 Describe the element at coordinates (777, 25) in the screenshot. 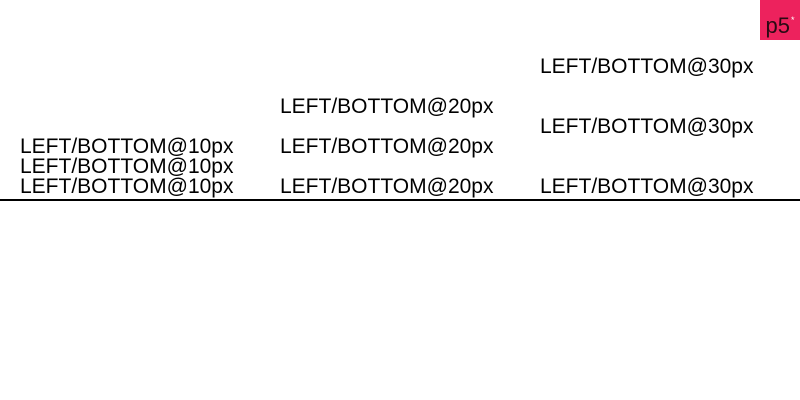

I see `logo-text: p5` at that location.